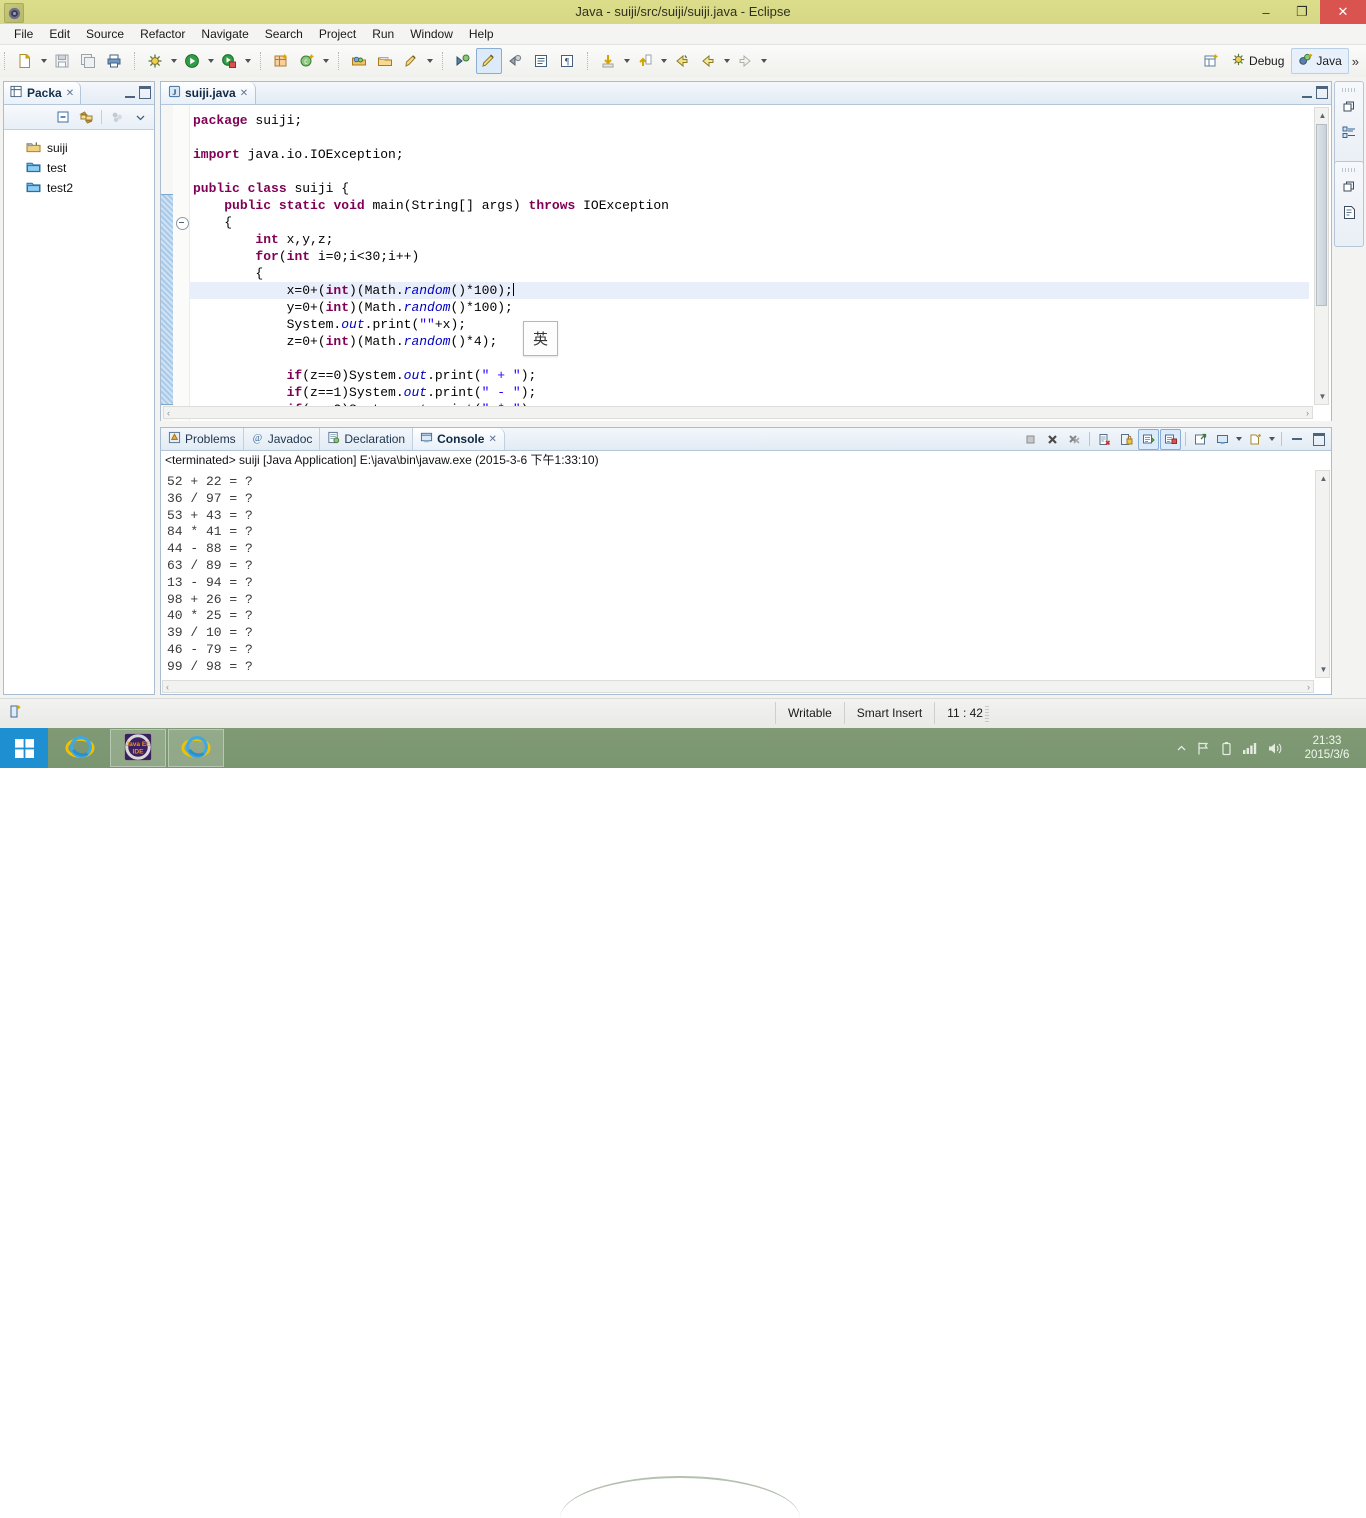  I want to click on tab-declaration: Declaration, so click(367, 439).